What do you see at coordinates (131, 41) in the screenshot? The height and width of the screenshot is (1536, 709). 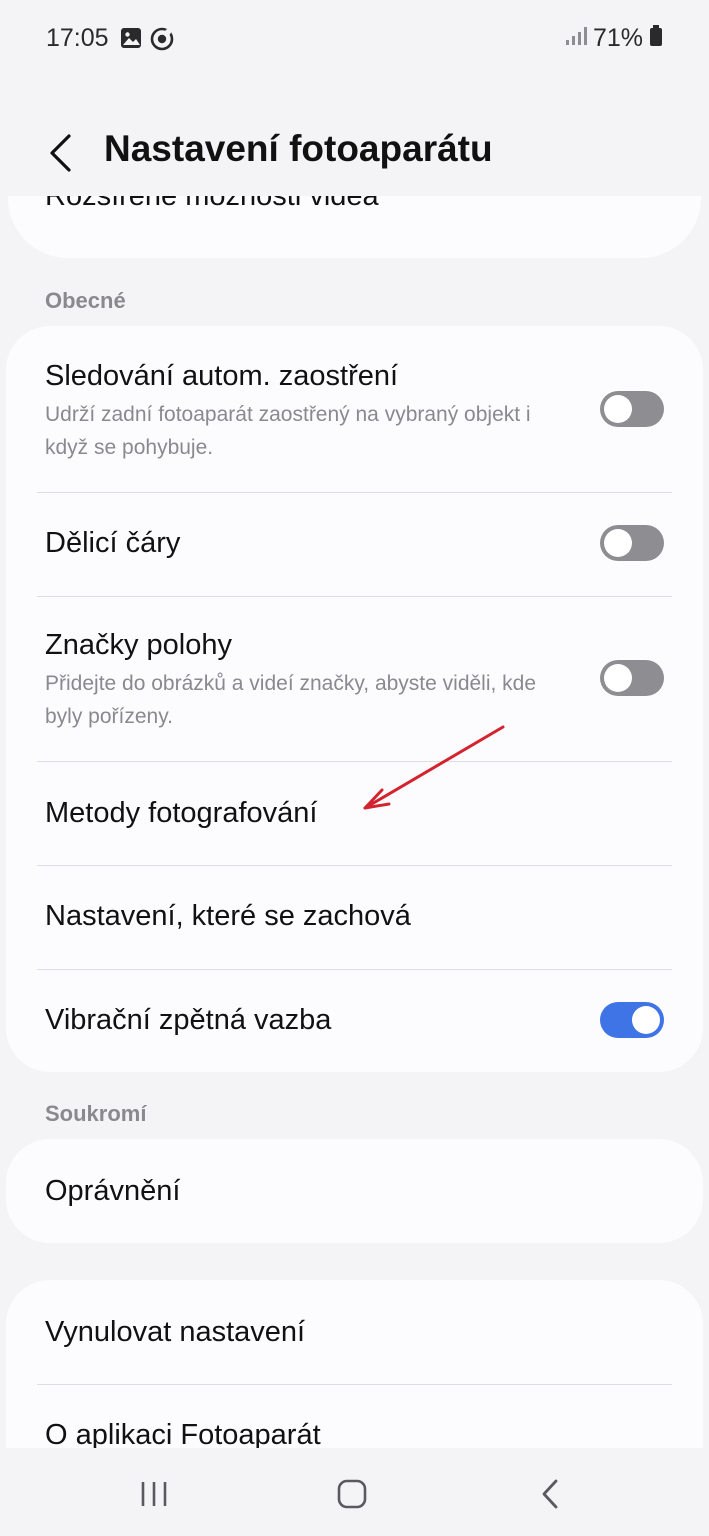 I see `gallery-notification-icon` at bounding box center [131, 41].